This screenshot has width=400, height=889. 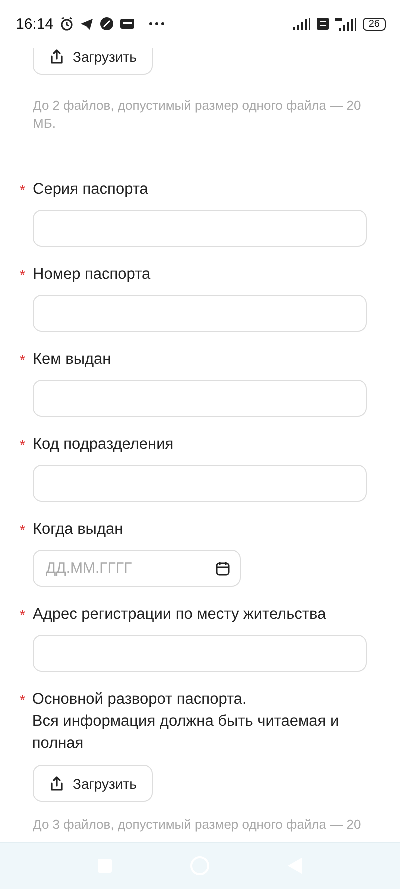 I want to click on field-label: Код подразделения, so click(x=103, y=445).